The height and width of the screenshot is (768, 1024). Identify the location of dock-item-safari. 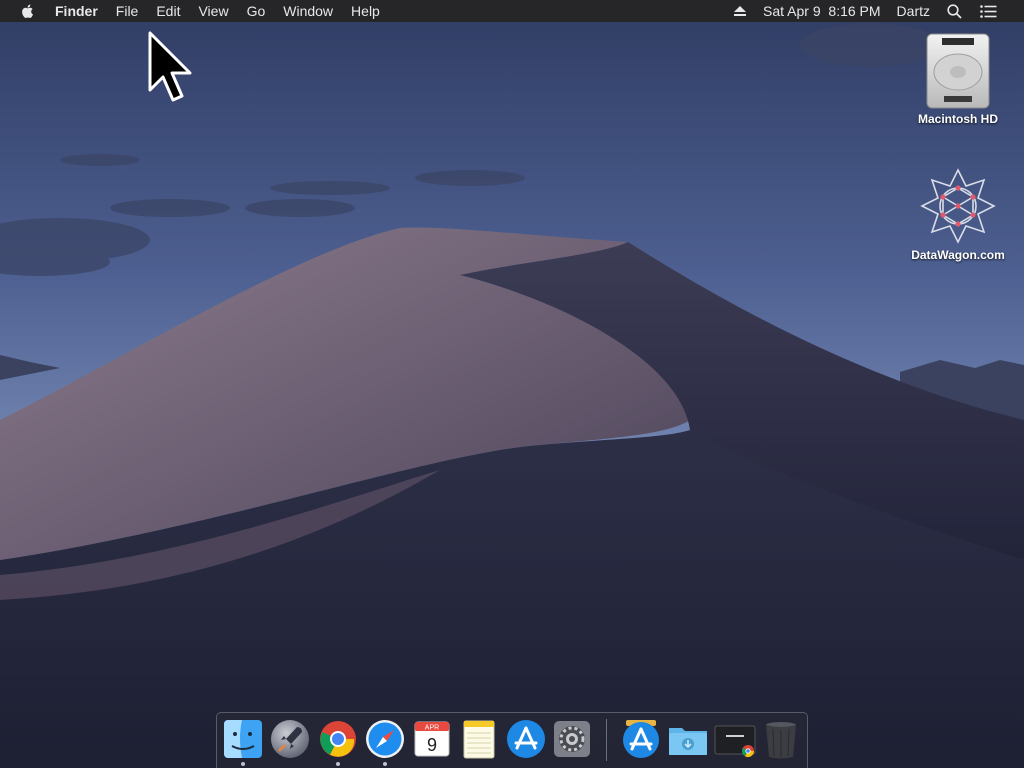
(385, 742).